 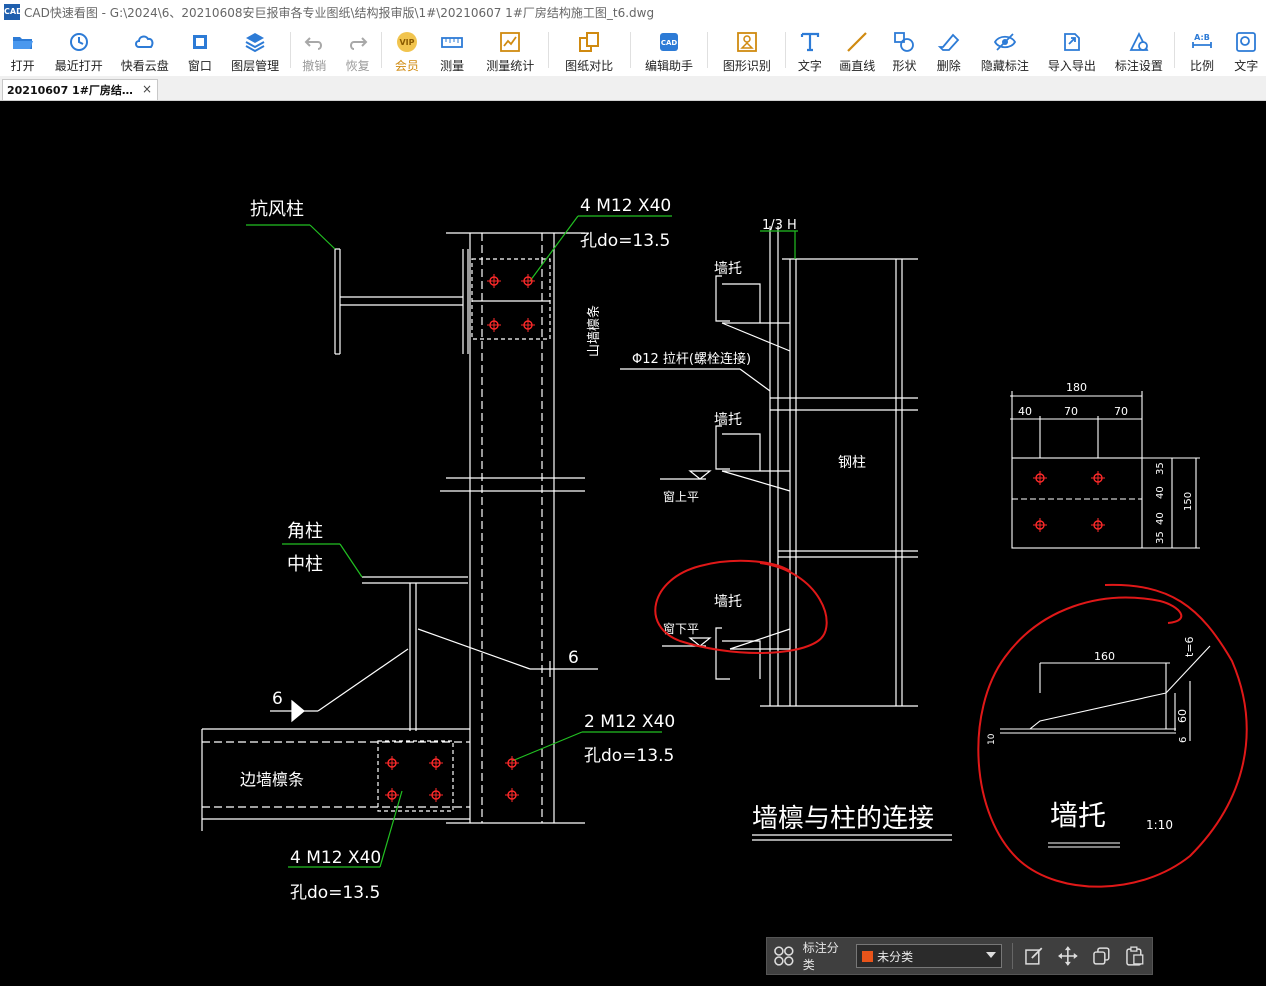 I want to click on toolbar-button-shape: 形状, so click(x=904, y=50).